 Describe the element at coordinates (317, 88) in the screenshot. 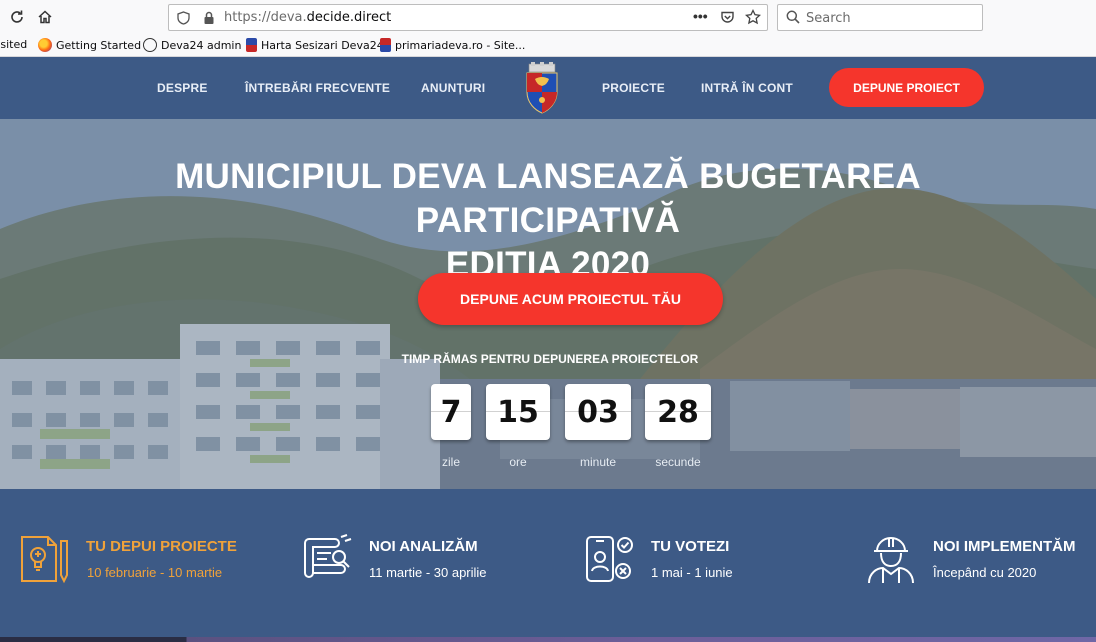

I see `nav-intrebari-frecvente: ÎNTREBĂRI FRECVENTE` at that location.